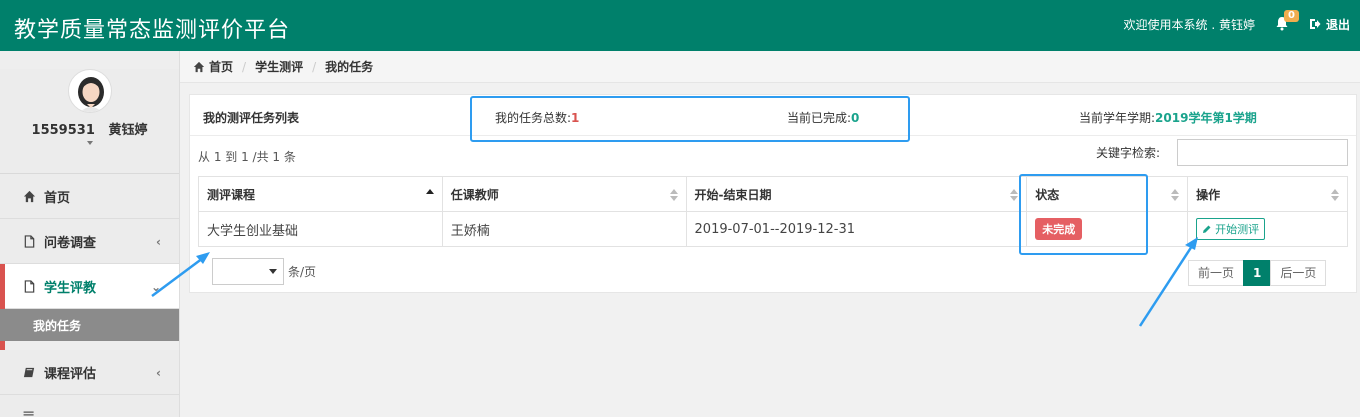 Image resolution: width=1360 pixels, height=417 pixels. I want to click on welcome-text: 欢迎使用本系统 . 黄钰婷, so click(1189, 24).